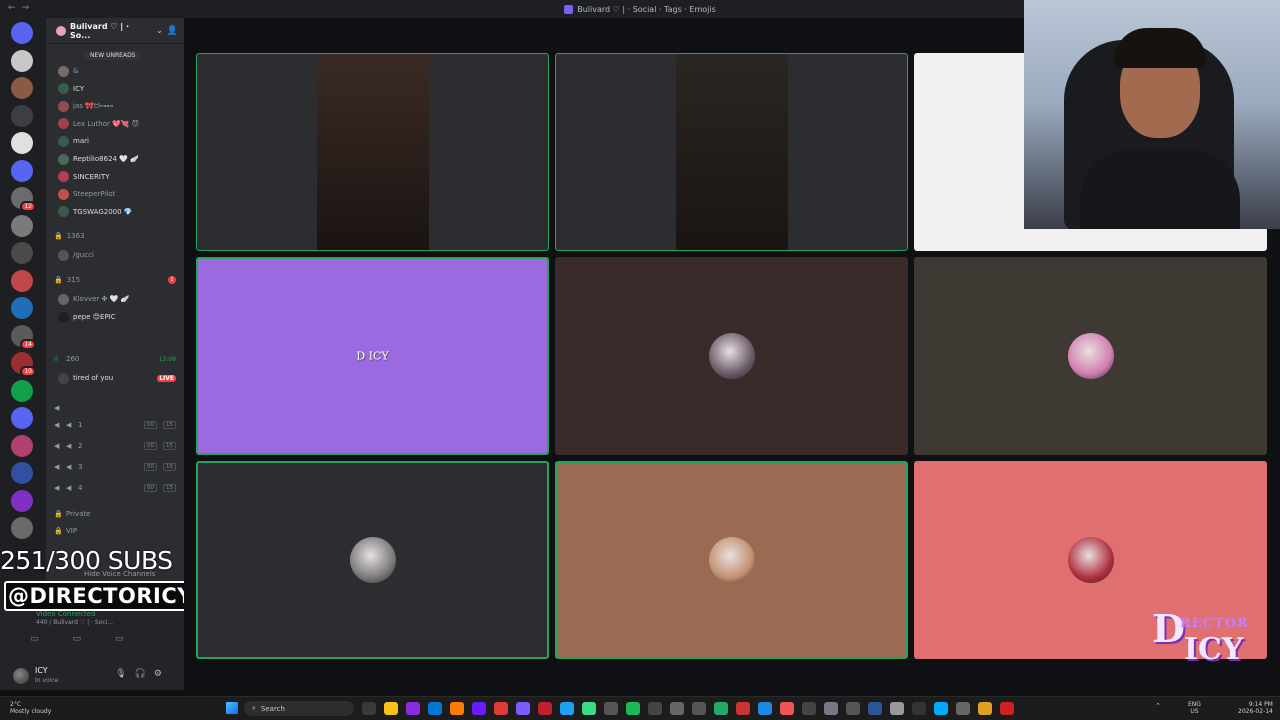 The width and height of the screenshot is (1280, 720). Describe the element at coordinates (94, 639) in the screenshot. I see `voice-controls-icons: ▭▭▭` at that location.